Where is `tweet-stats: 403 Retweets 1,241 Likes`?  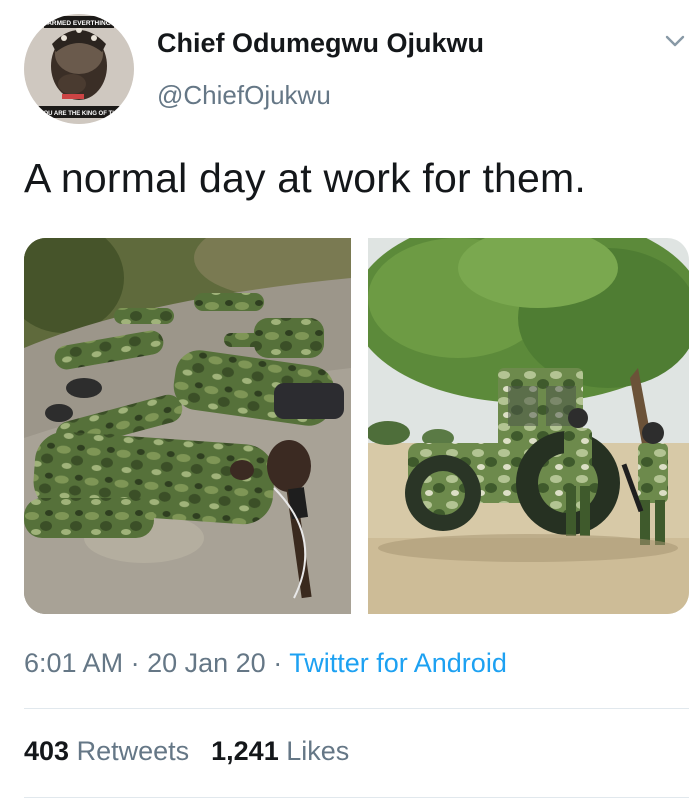 tweet-stats: 403 Retweets 1,241 Likes is located at coordinates (186, 751).